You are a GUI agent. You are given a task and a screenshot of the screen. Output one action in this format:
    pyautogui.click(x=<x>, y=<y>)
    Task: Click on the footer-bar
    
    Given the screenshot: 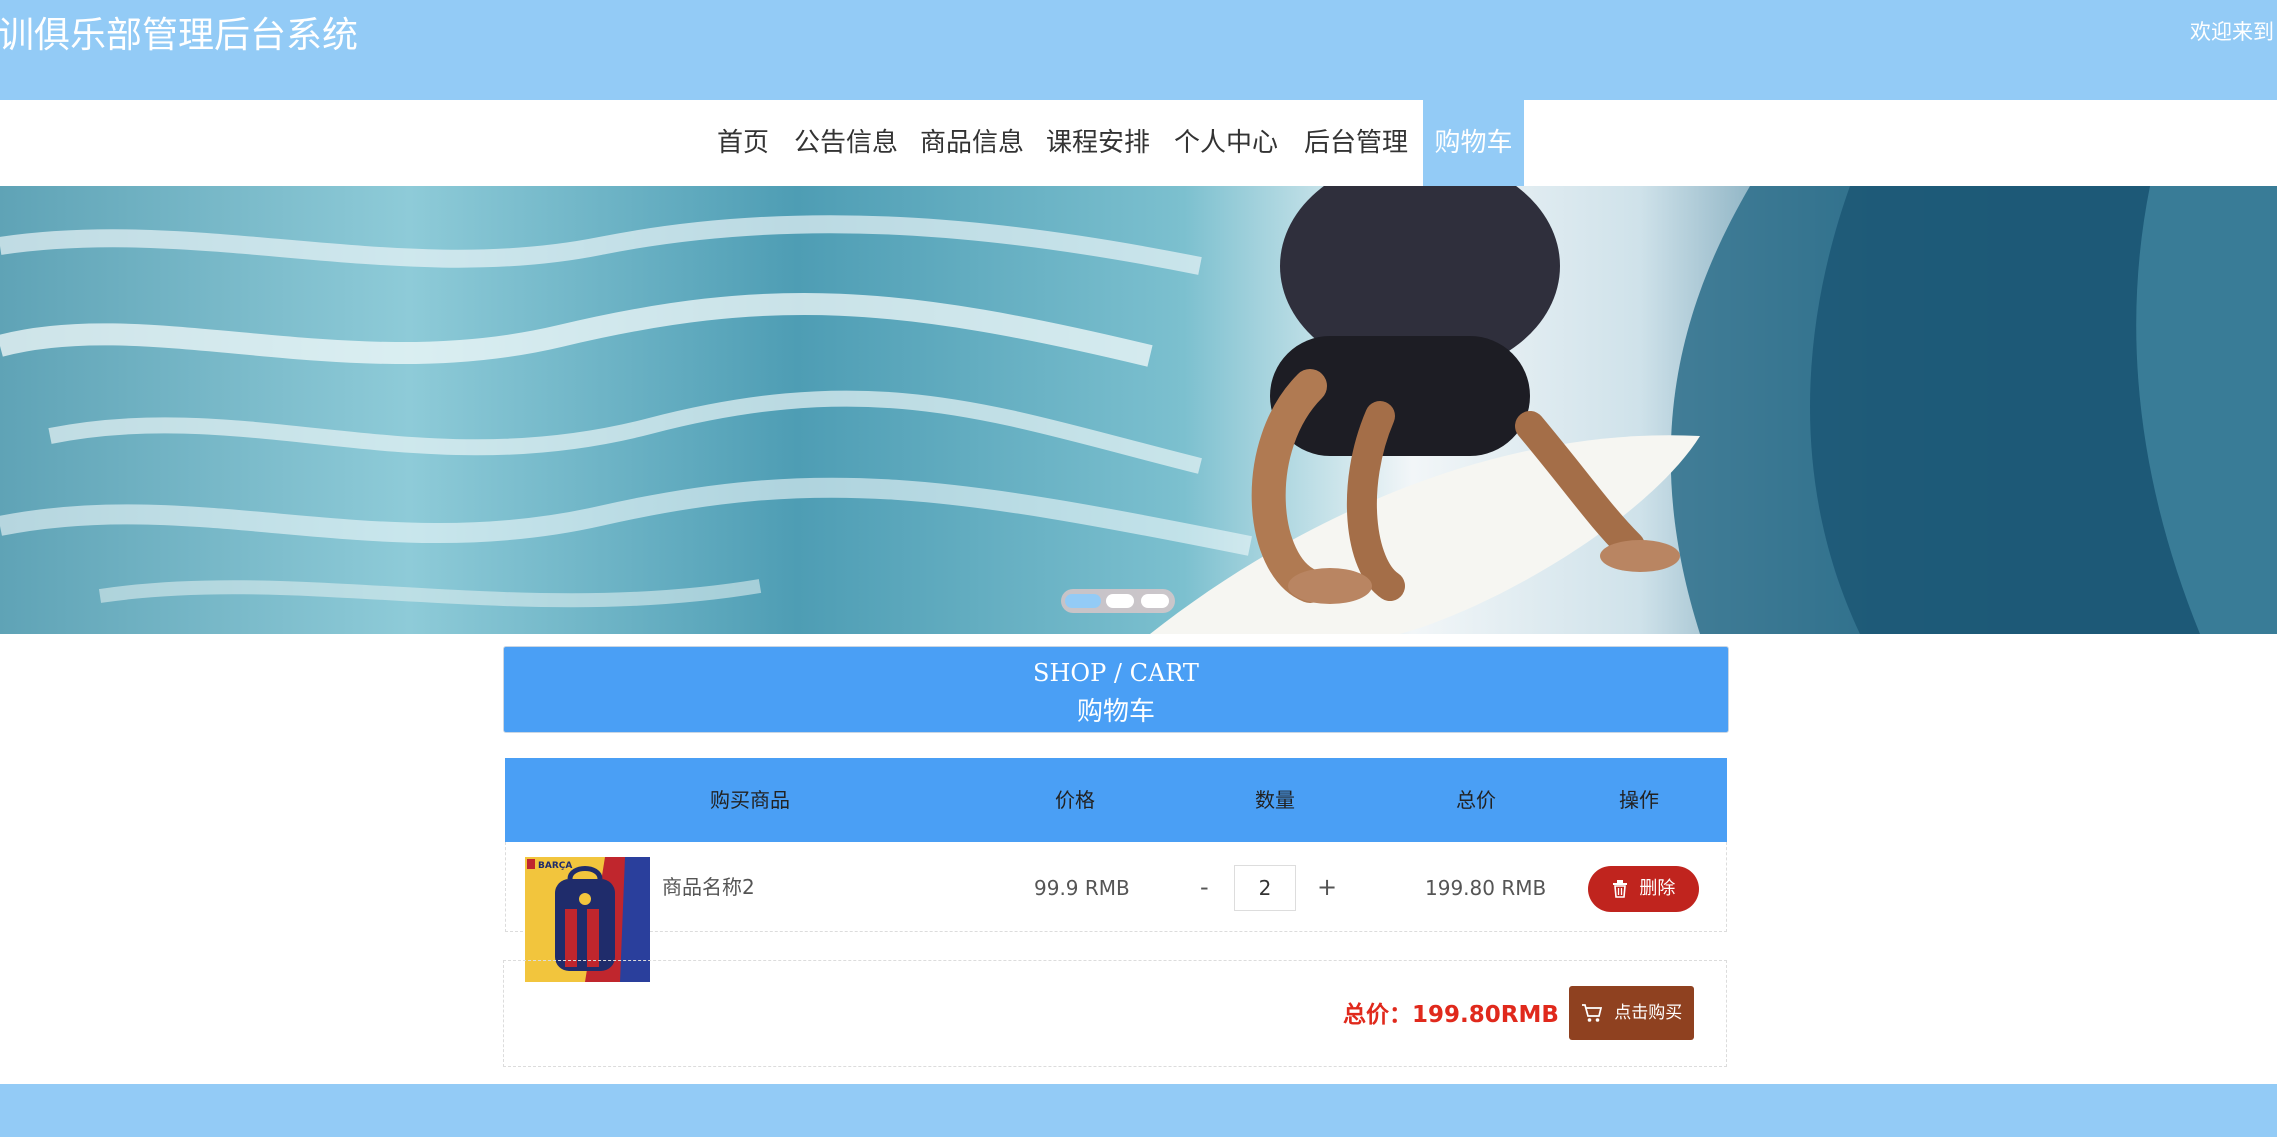 What is the action you would take?
    pyautogui.click(x=1138, y=1110)
    